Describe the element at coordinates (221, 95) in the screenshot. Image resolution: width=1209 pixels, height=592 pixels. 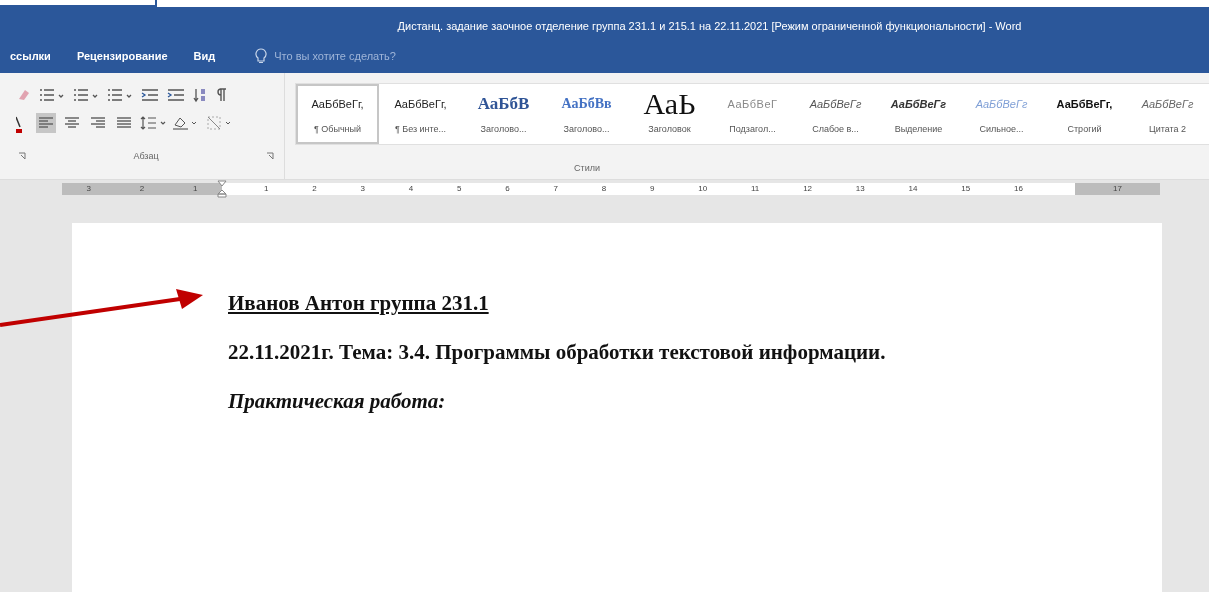
I see `pilcrow-icon` at that location.